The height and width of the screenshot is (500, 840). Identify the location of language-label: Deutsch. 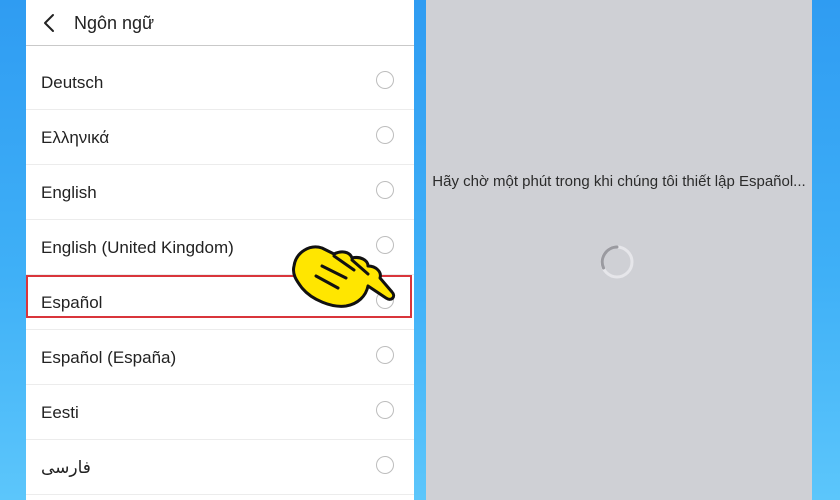
(72, 82).